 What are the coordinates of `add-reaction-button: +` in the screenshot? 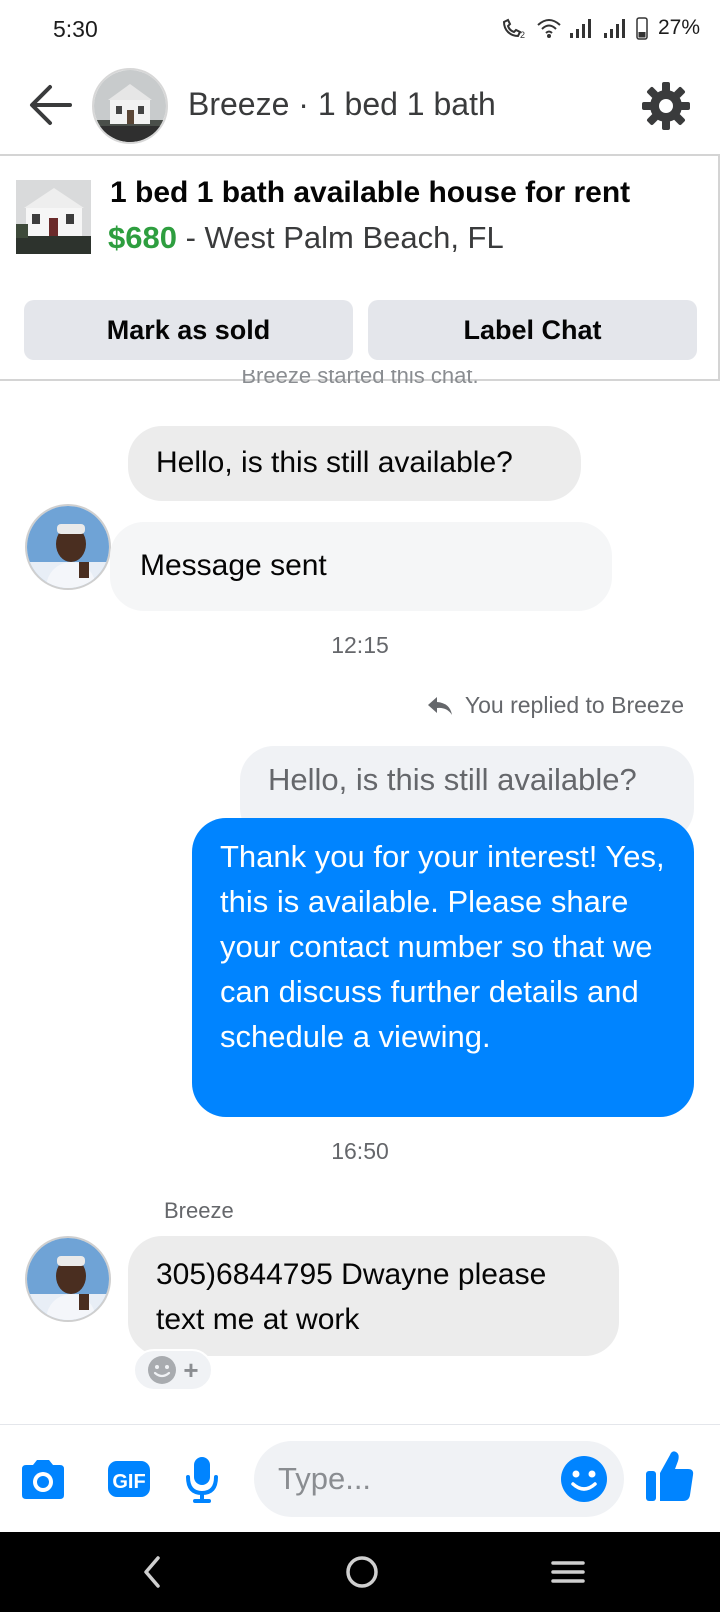 It's located at (173, 1370).